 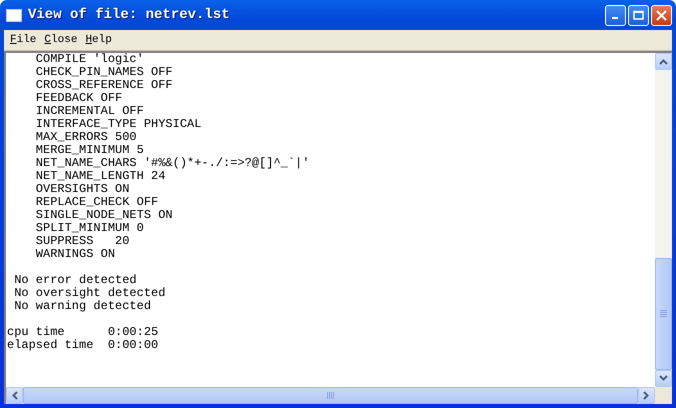 What do you see at coordinates (75, 254) in the screenshot?
I see `text-line: WARNINGS ON` at bounding box center [75, 254].